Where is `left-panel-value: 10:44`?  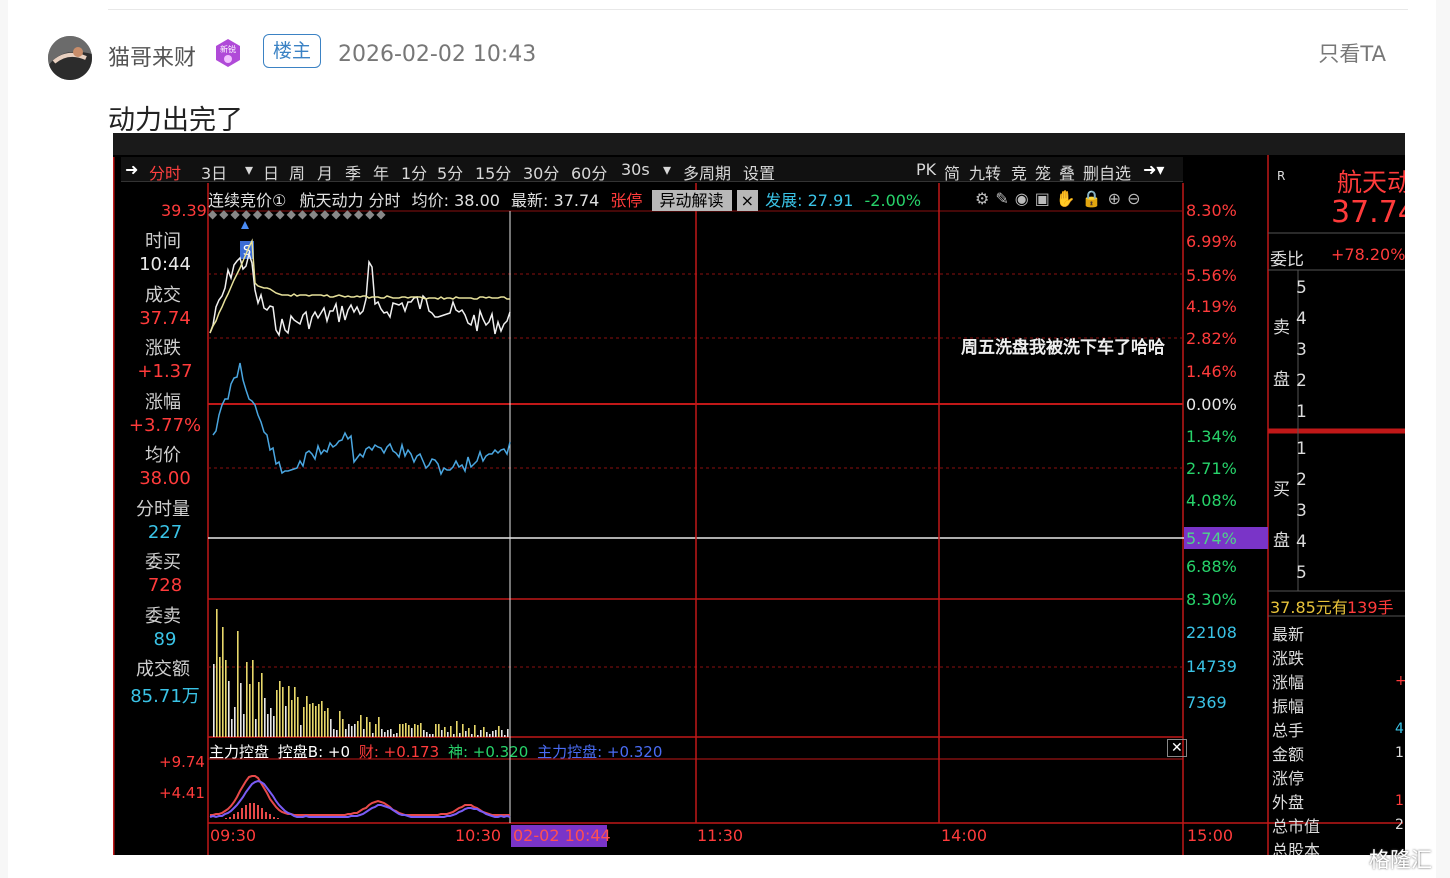 left-panel-value: 10:44 is located at coordinates (165, 264).